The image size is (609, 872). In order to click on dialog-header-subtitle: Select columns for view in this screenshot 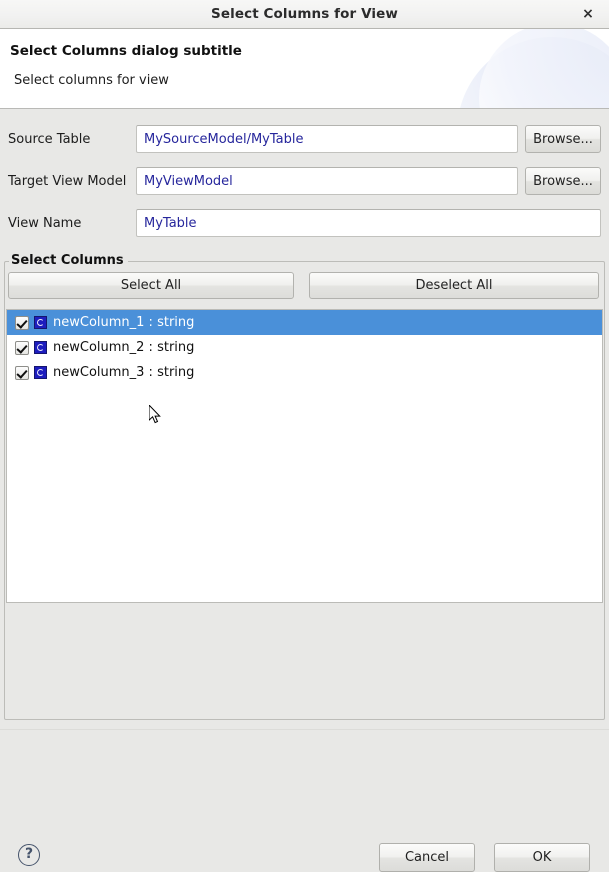, I will do `click(91, 80)`.